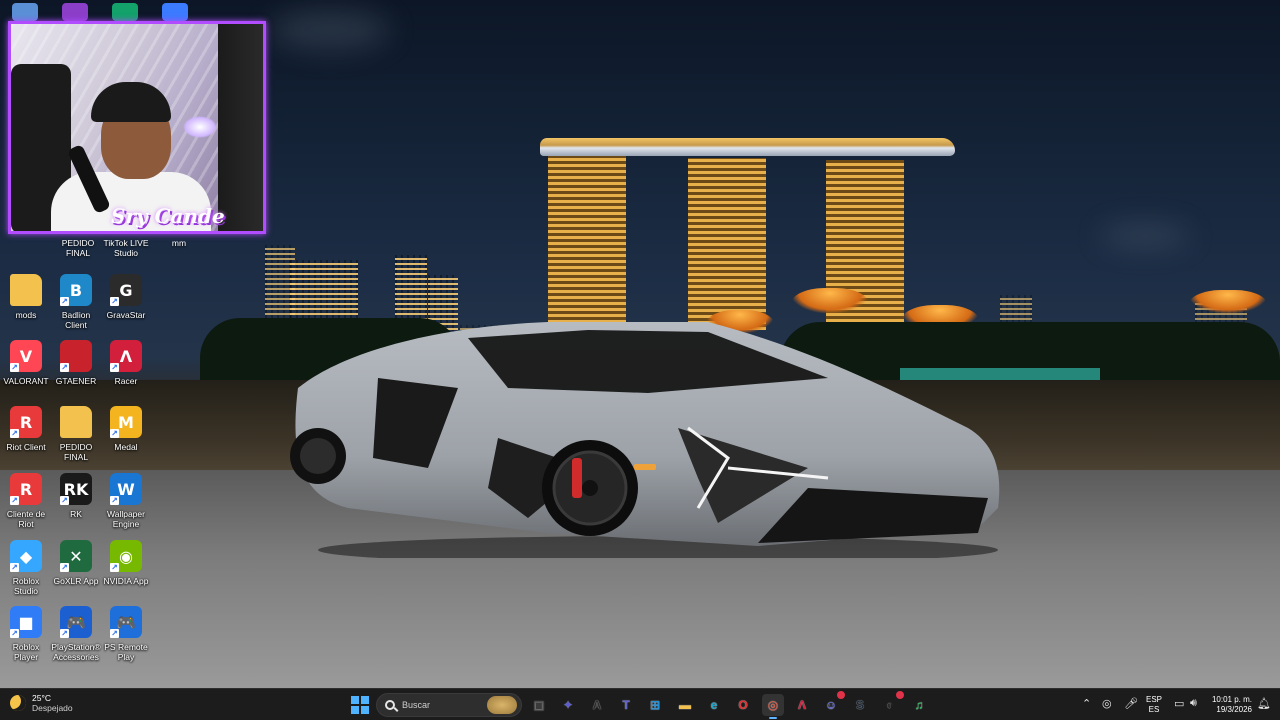  Describe the element at coordinates (568, 705) in the screenshot. I see `copilot-taskbar-button: ✦` at that location.